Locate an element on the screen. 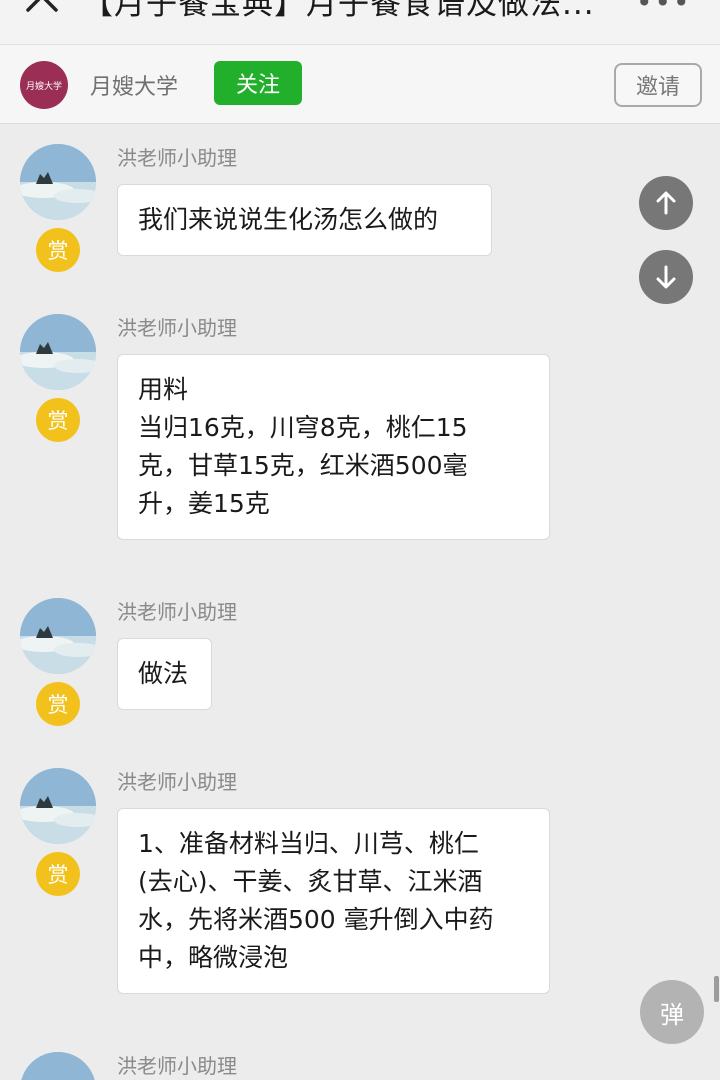  invite-button: 邀请 is located at coordinates (658, 85).